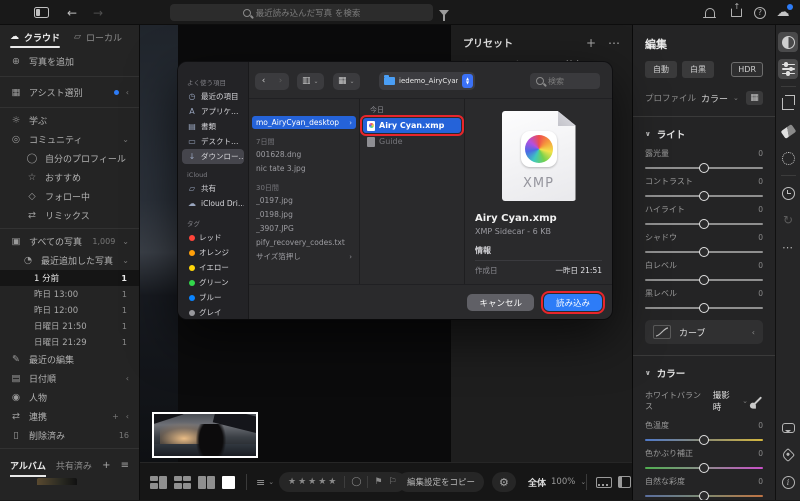 Image resolution: width=800 pixels, height=501 pixels. What do you see at coordinates (125, 465) in the screenshot?
I see `album-list-icon: ≡` at bounding box center [125, 465].